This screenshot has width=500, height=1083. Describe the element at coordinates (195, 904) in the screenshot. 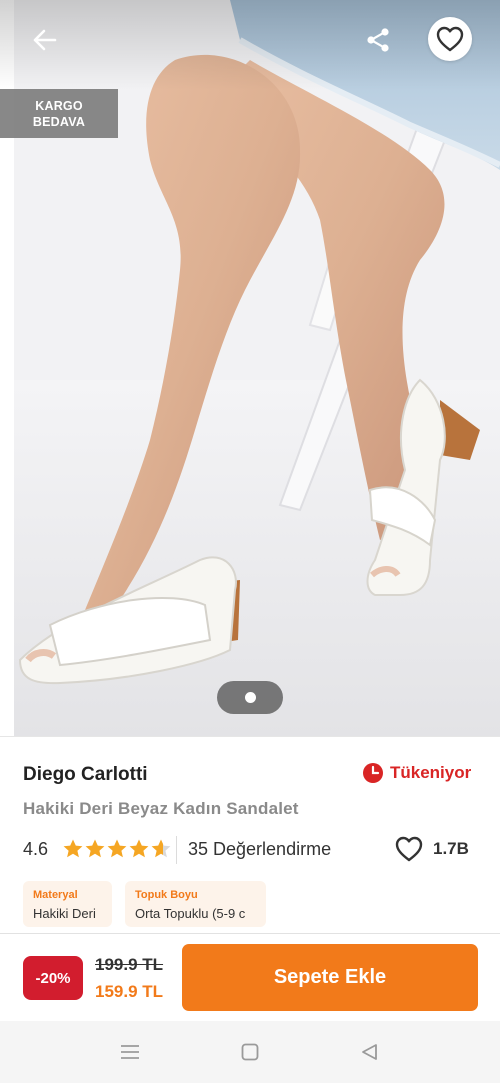

I see `attribute-heel-height: Topuk Boyu Orta Topuklu (5-9 c` at that location.